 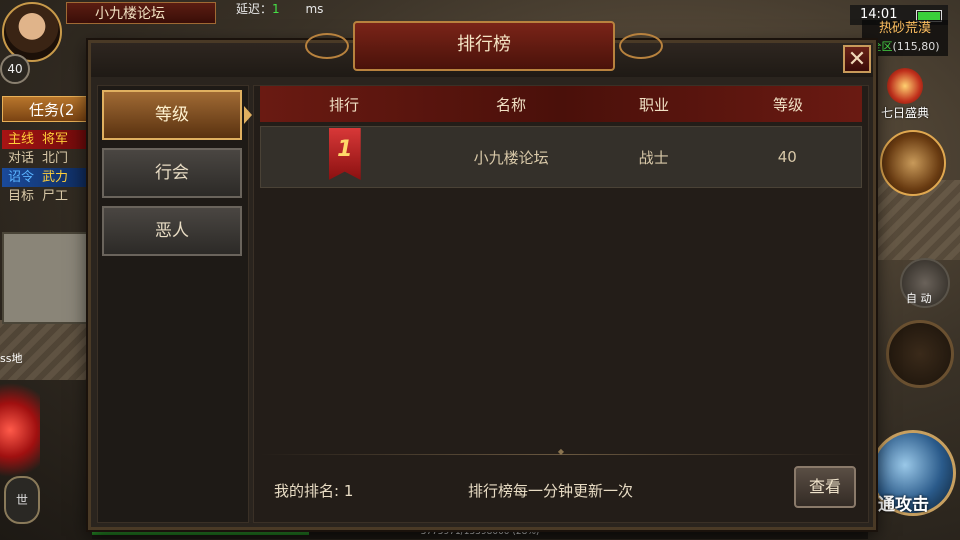 I want to click on col-rank: 排行, so click(x=343, y=104).